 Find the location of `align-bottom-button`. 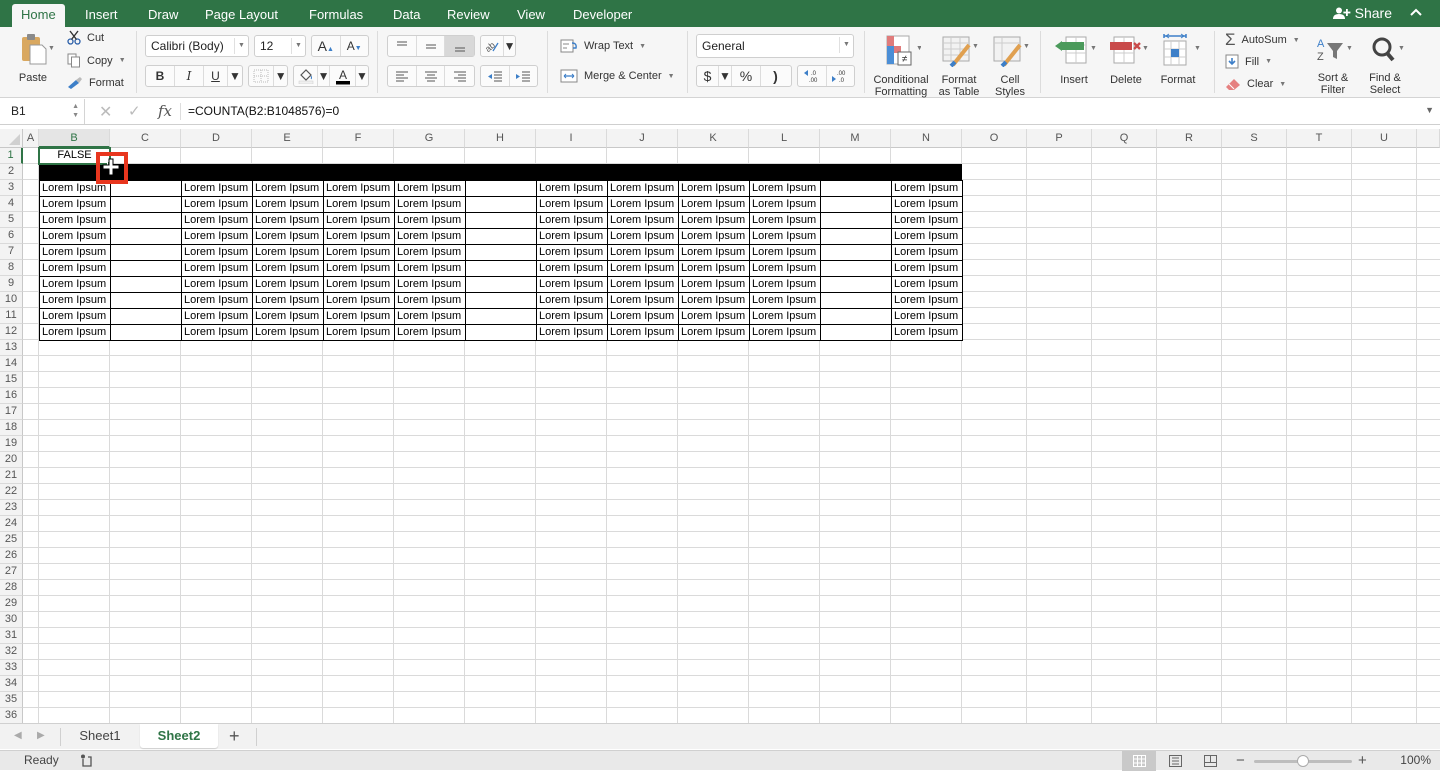

align-bottom-button is located at coordinates (459, 46).